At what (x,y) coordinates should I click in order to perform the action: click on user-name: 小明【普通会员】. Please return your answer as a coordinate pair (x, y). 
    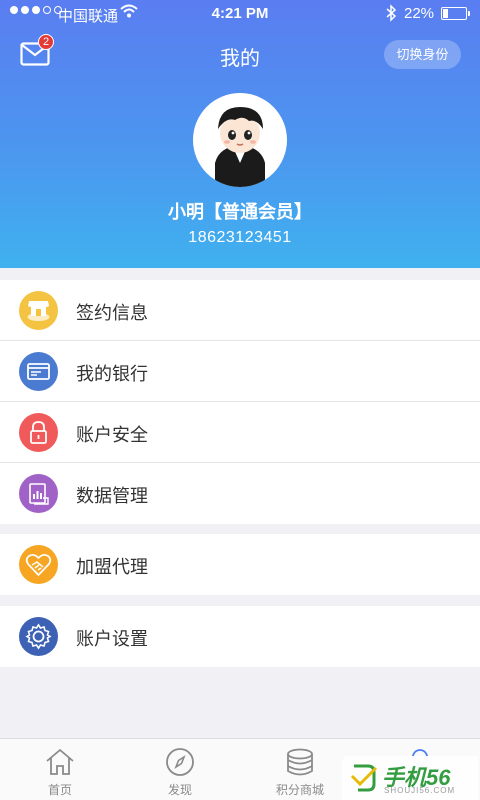
    Looking at the image, I should click on (240, 212).